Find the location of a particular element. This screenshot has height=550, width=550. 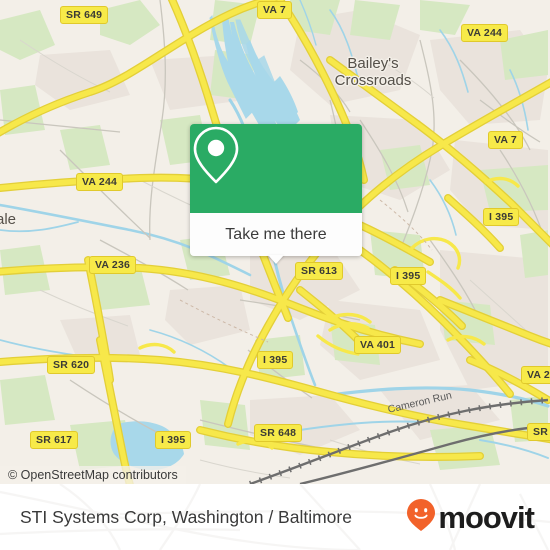

take-me-there-button: Take me there is located at coordinates (276, 234).